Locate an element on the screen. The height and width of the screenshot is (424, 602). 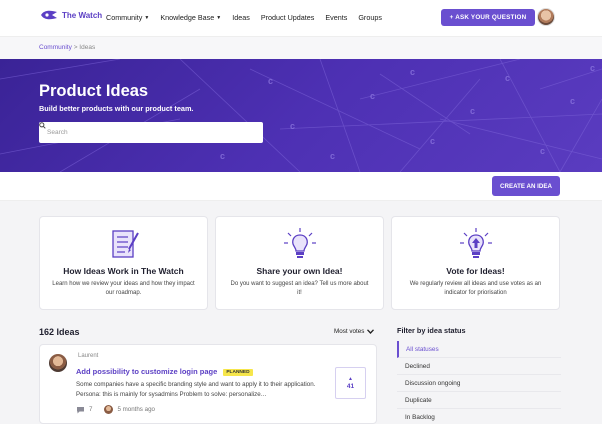
idea-meta: 7 5 months ago is located at coordinates (115, 409).